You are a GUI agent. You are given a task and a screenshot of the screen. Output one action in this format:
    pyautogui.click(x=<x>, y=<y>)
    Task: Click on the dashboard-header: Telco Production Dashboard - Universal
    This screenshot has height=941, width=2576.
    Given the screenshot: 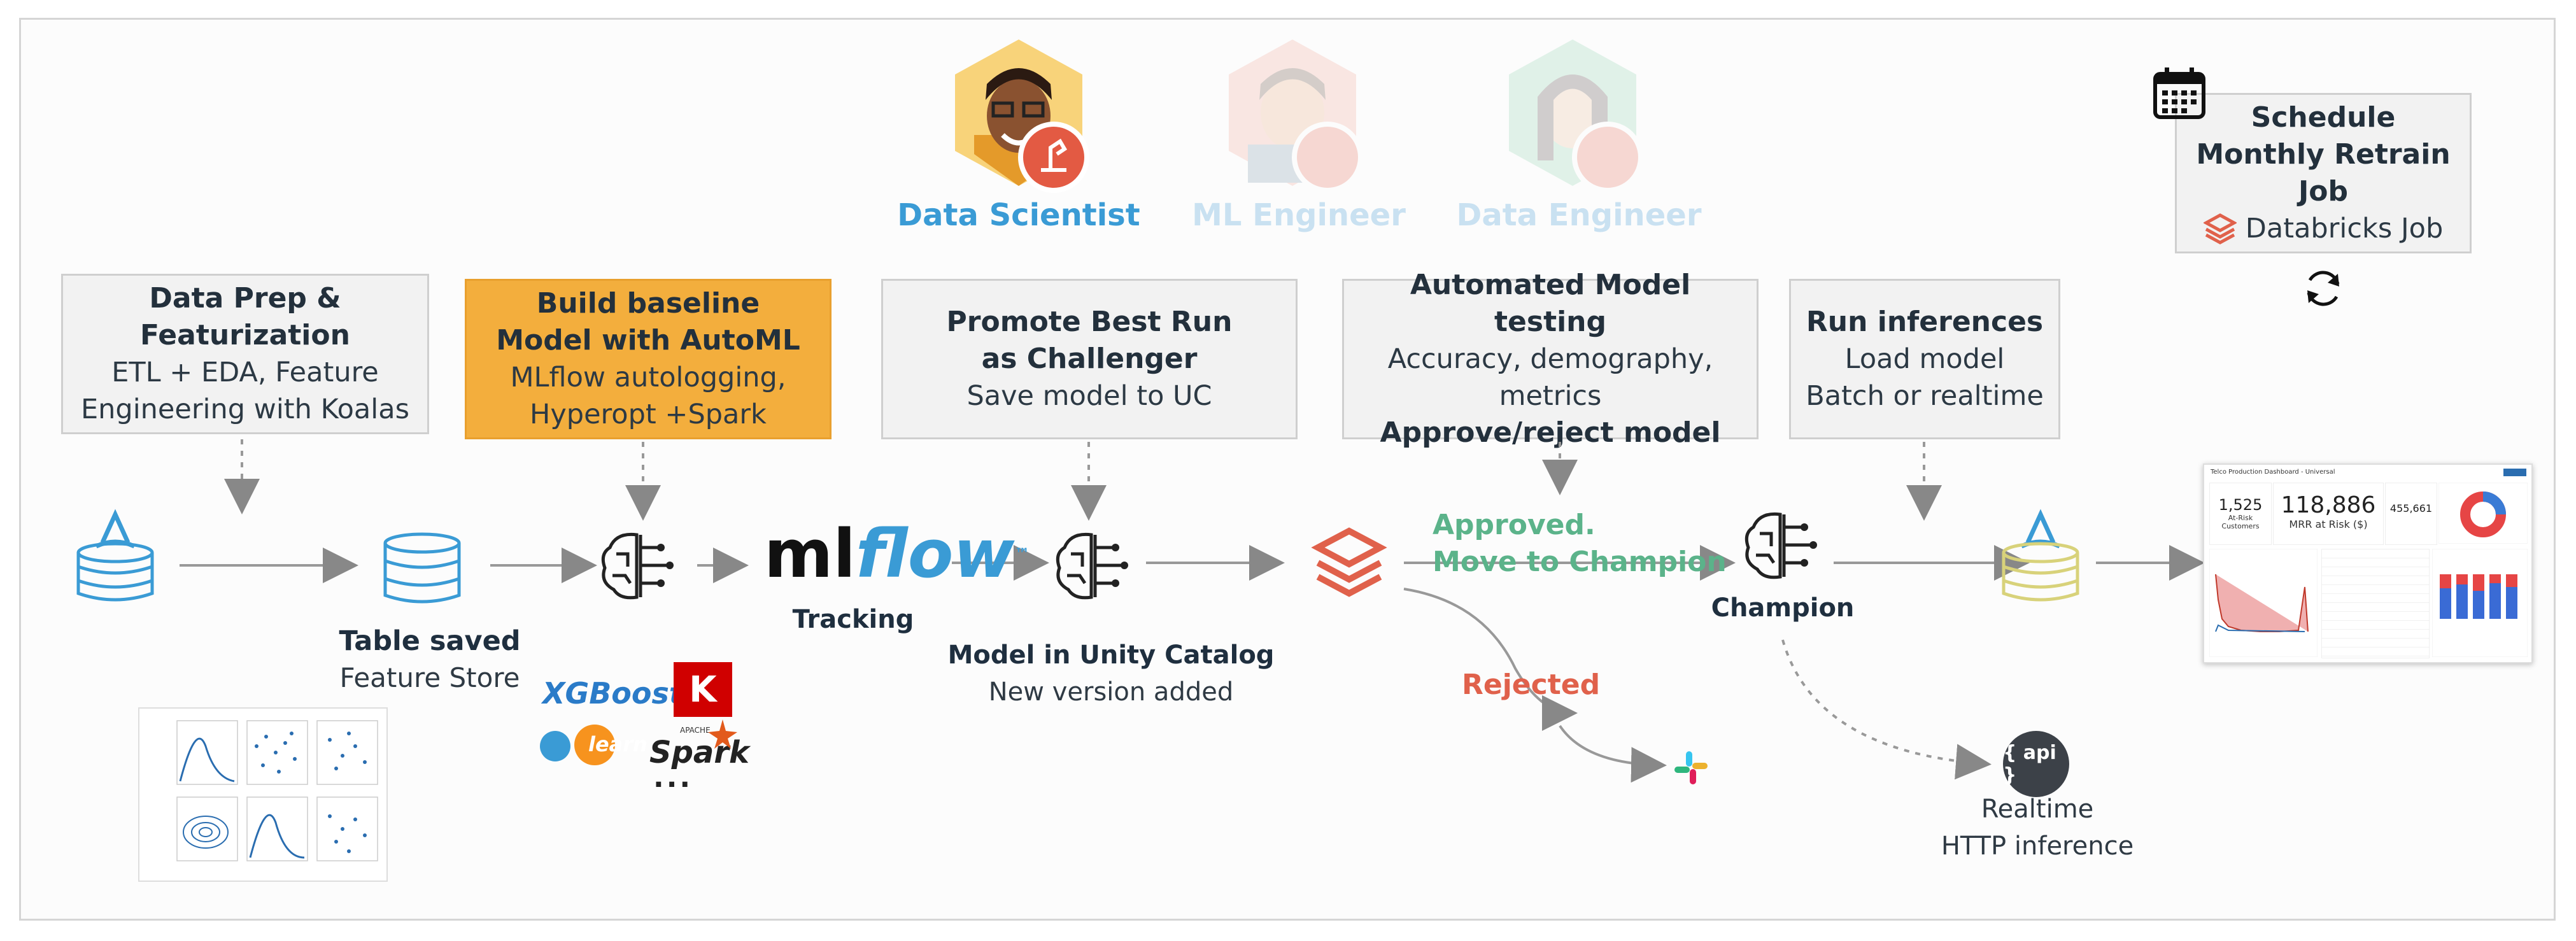 What is the action you would take?
    pyautogui.click(x=2273, y=472)
    